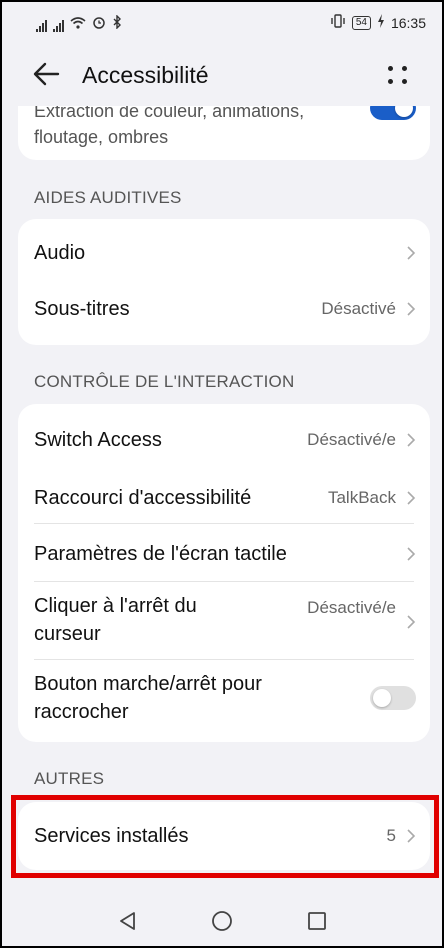 Image resolution: width=444 pixels, height=948 pixels. Describe the element at coordinates (361, 22) in the screenshot. I see `battery-level: 54` at that location.